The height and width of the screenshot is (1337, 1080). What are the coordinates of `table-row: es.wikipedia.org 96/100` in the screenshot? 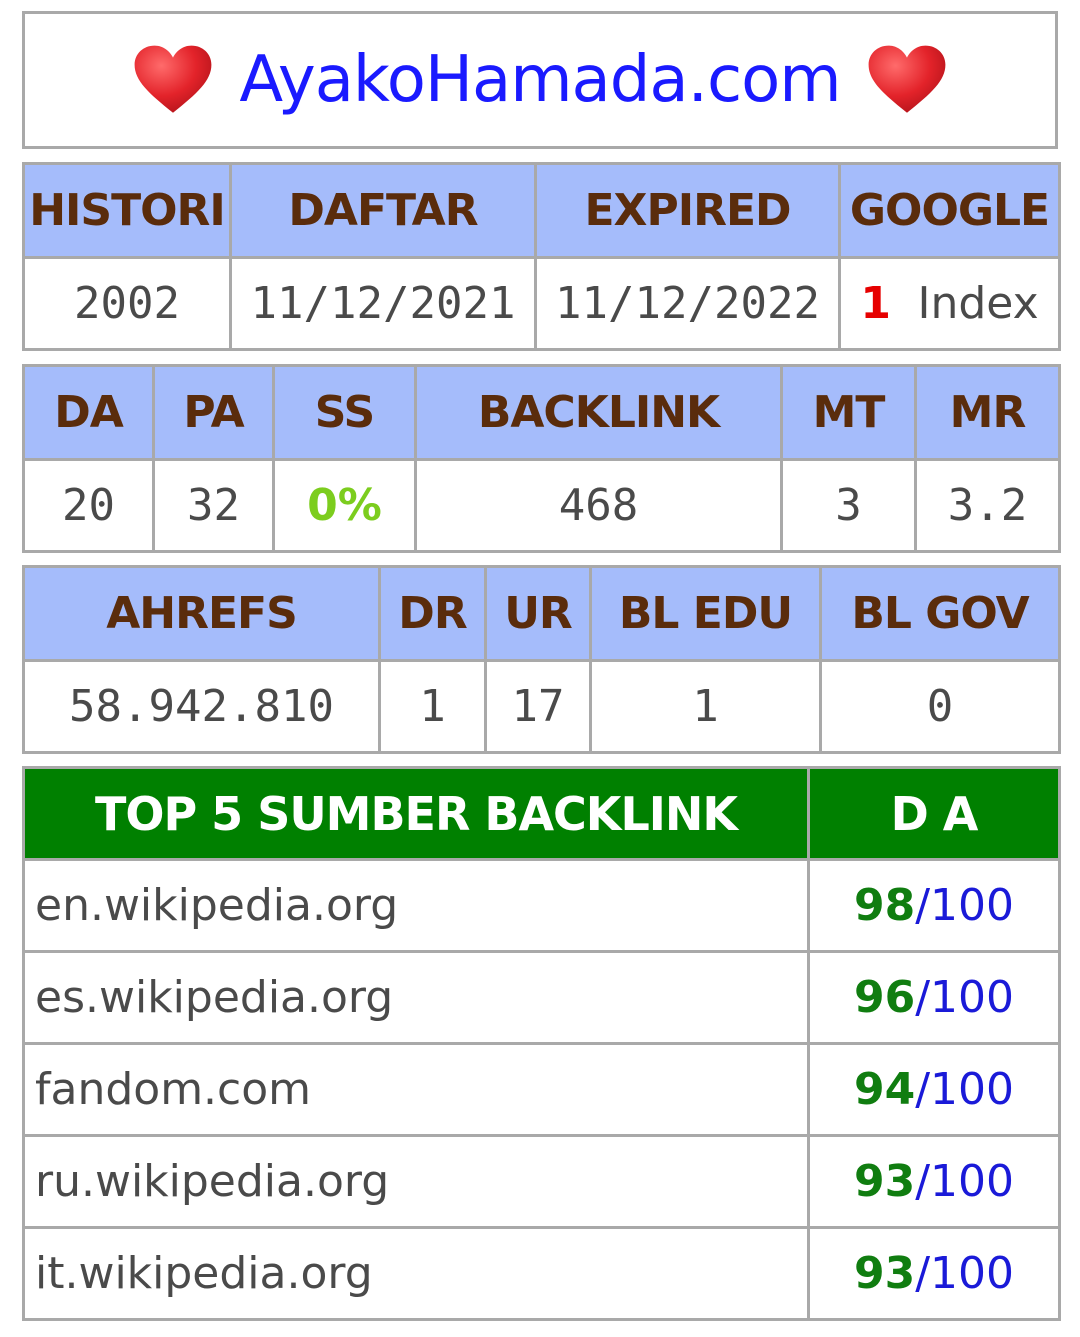 It's located at (541, 997).